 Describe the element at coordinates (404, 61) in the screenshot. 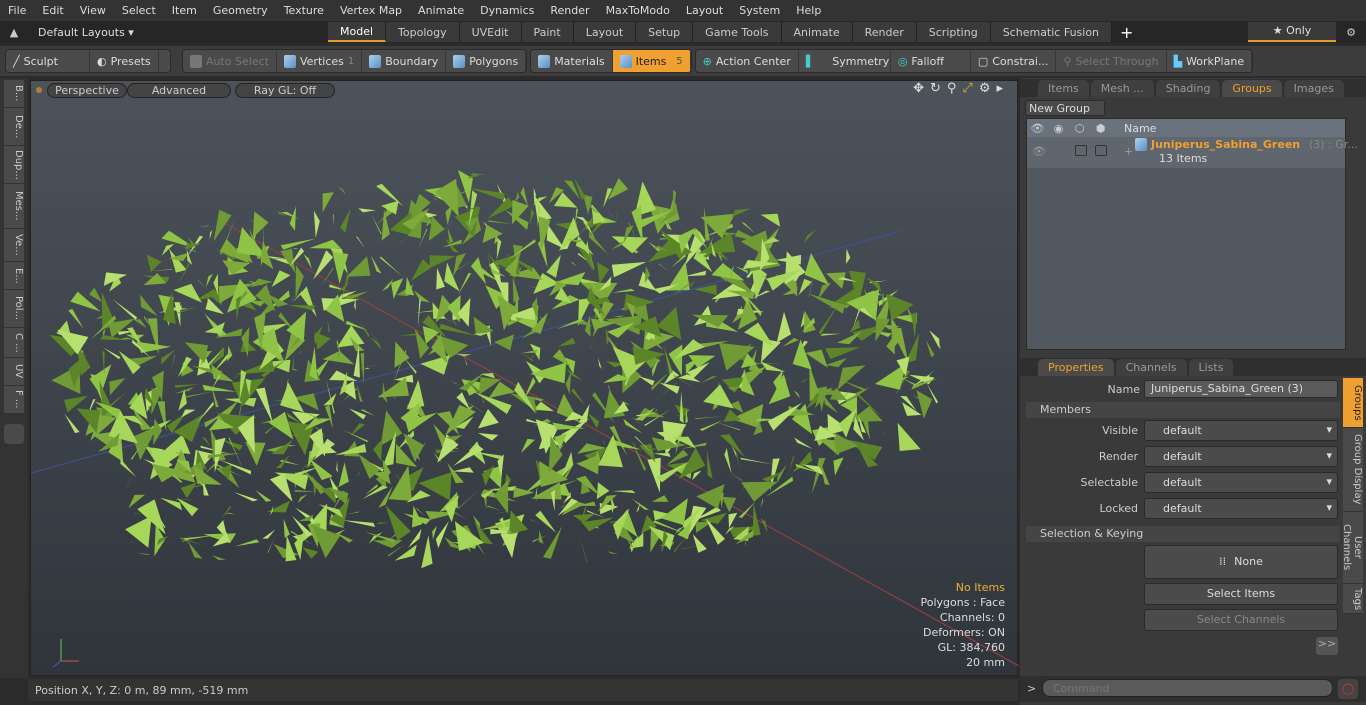

I see `boundary-button: Boundary` at that location.